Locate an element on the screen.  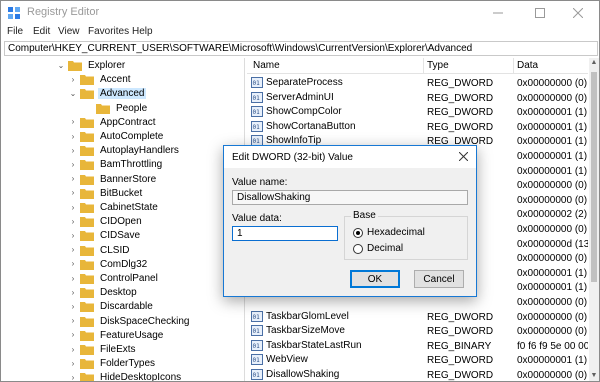
value-data-label: Value data: is located at coordinates (257, 218).